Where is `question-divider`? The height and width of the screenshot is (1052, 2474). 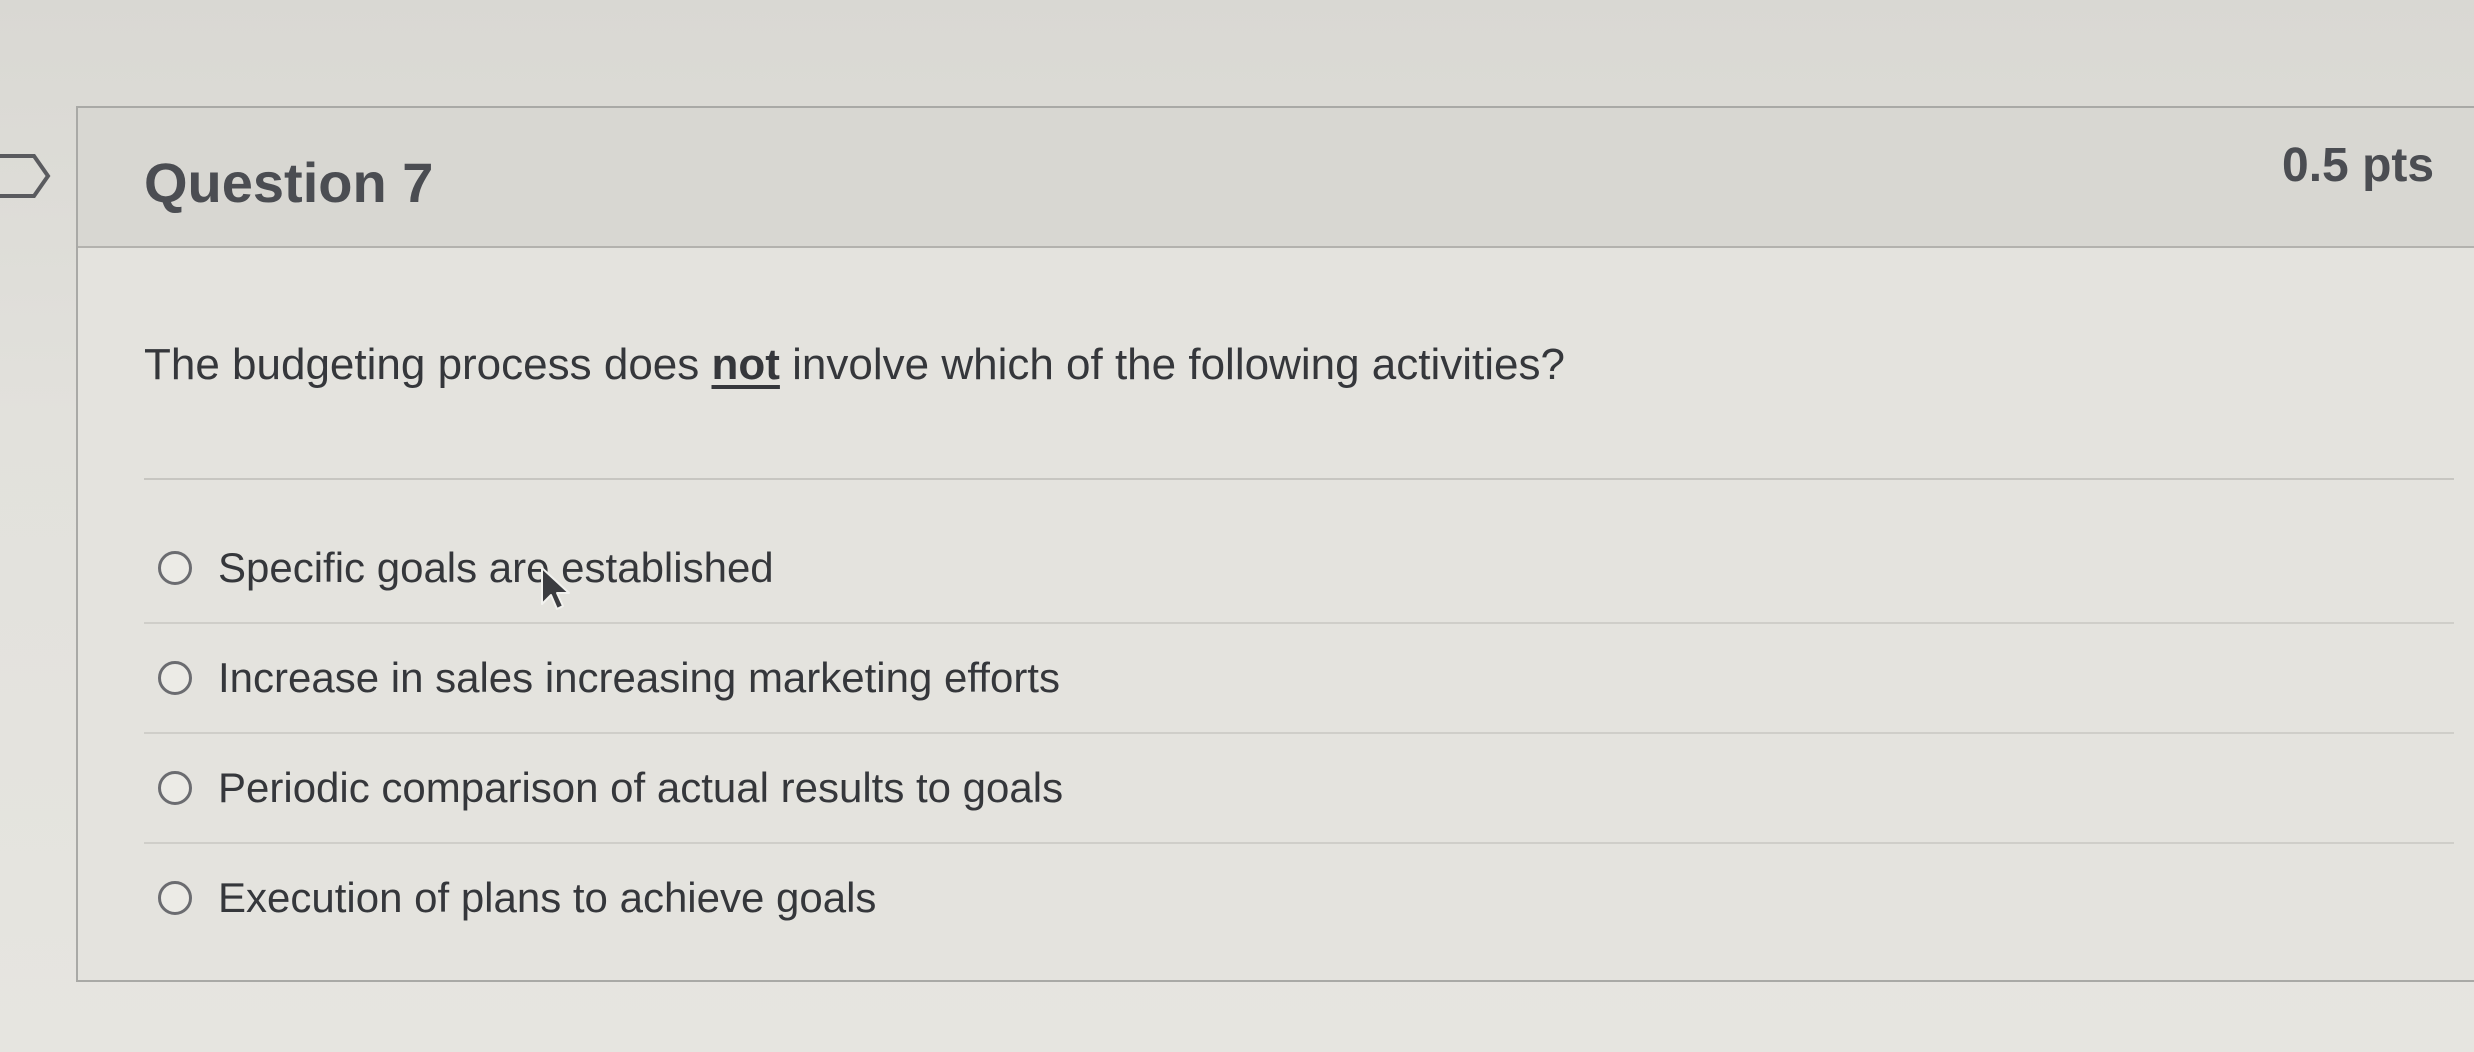
question-divider is located at coordinates (1299, 479).